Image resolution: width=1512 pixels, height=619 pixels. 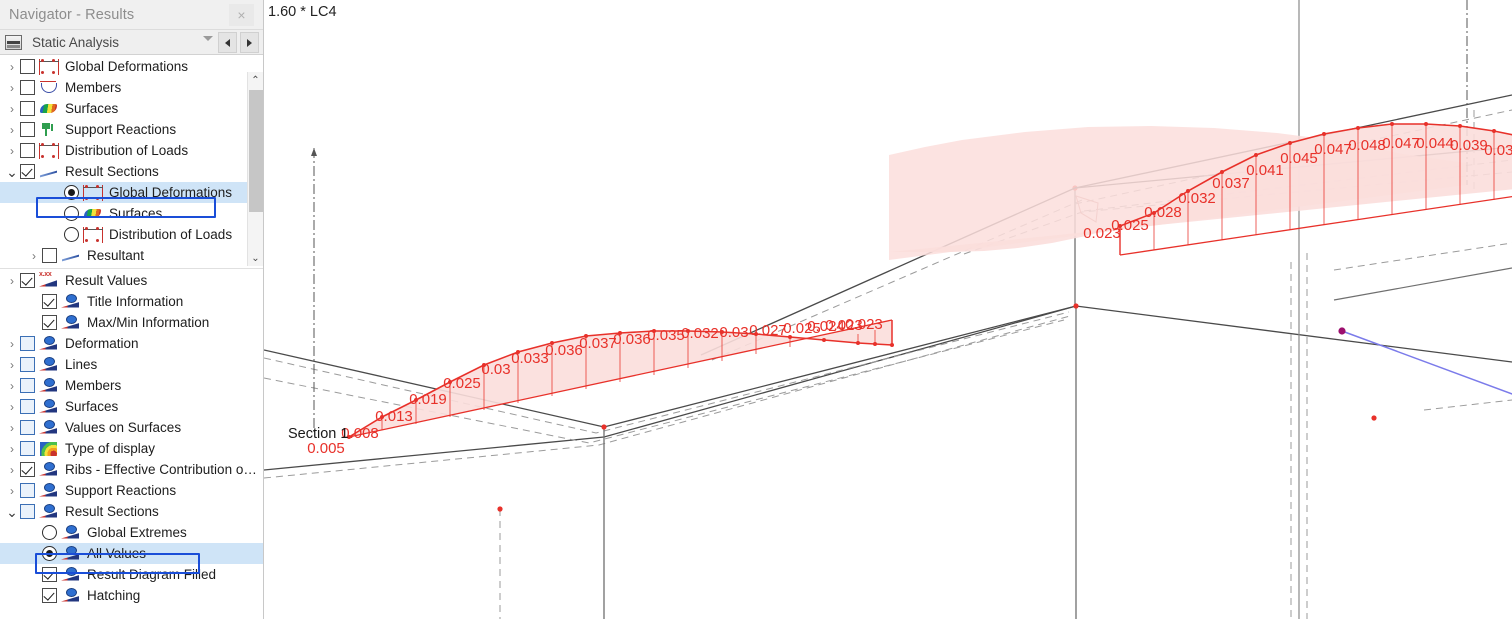 I want to click on radio-rs-global-deformations, so click(x=71, y=192).